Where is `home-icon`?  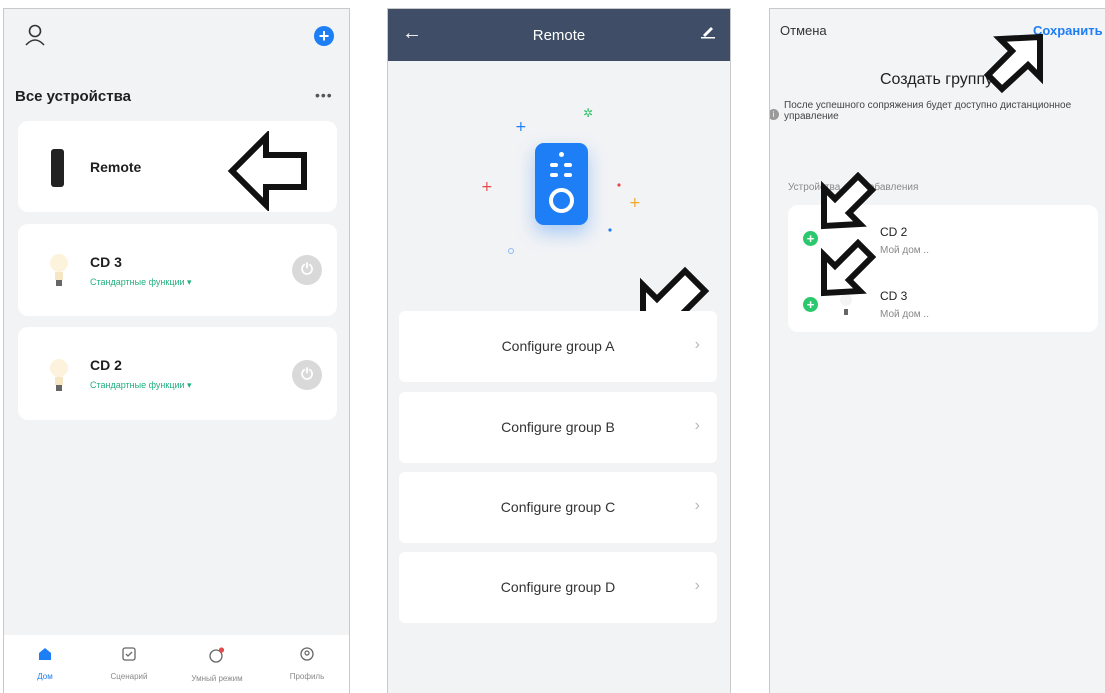
home-icon is located at coordinates (45, 654).